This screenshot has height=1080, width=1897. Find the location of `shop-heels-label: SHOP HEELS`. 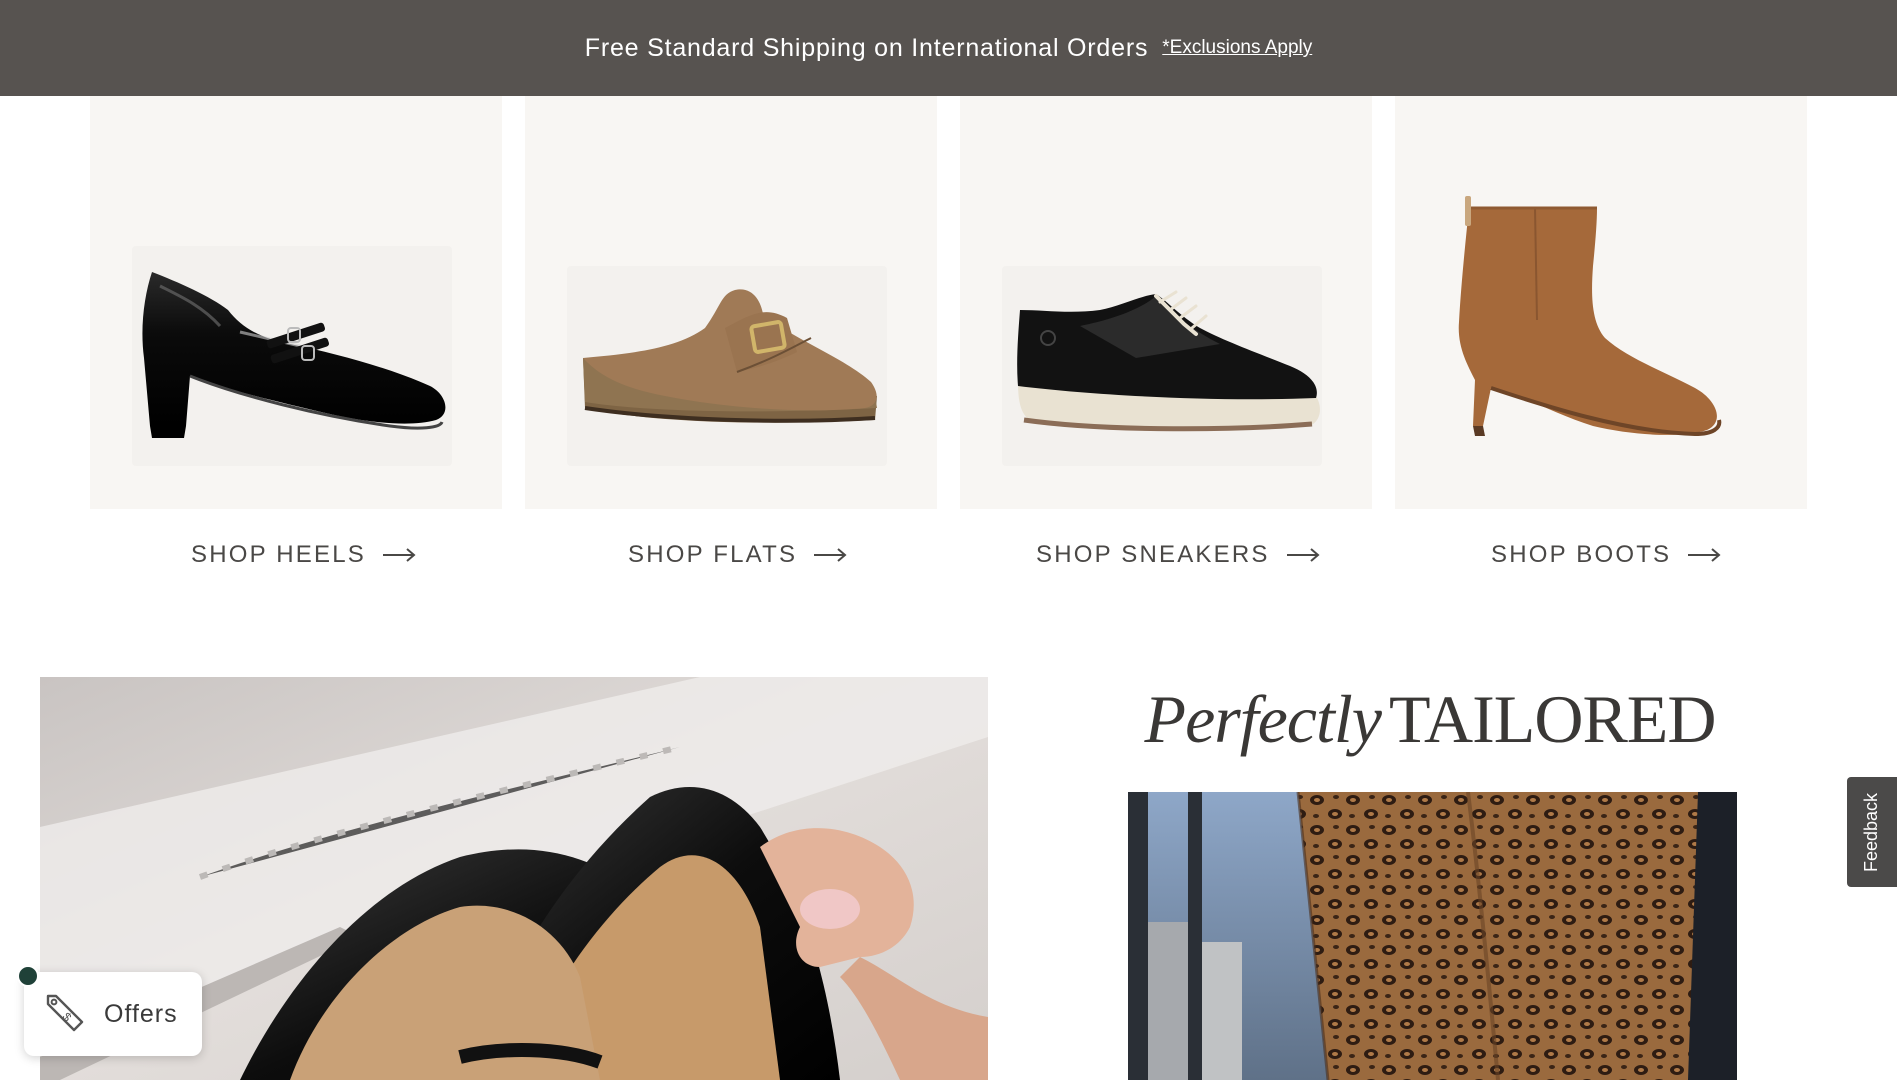

shop-heels-label: SHOP HEELS is located at coordinates (278, 554).